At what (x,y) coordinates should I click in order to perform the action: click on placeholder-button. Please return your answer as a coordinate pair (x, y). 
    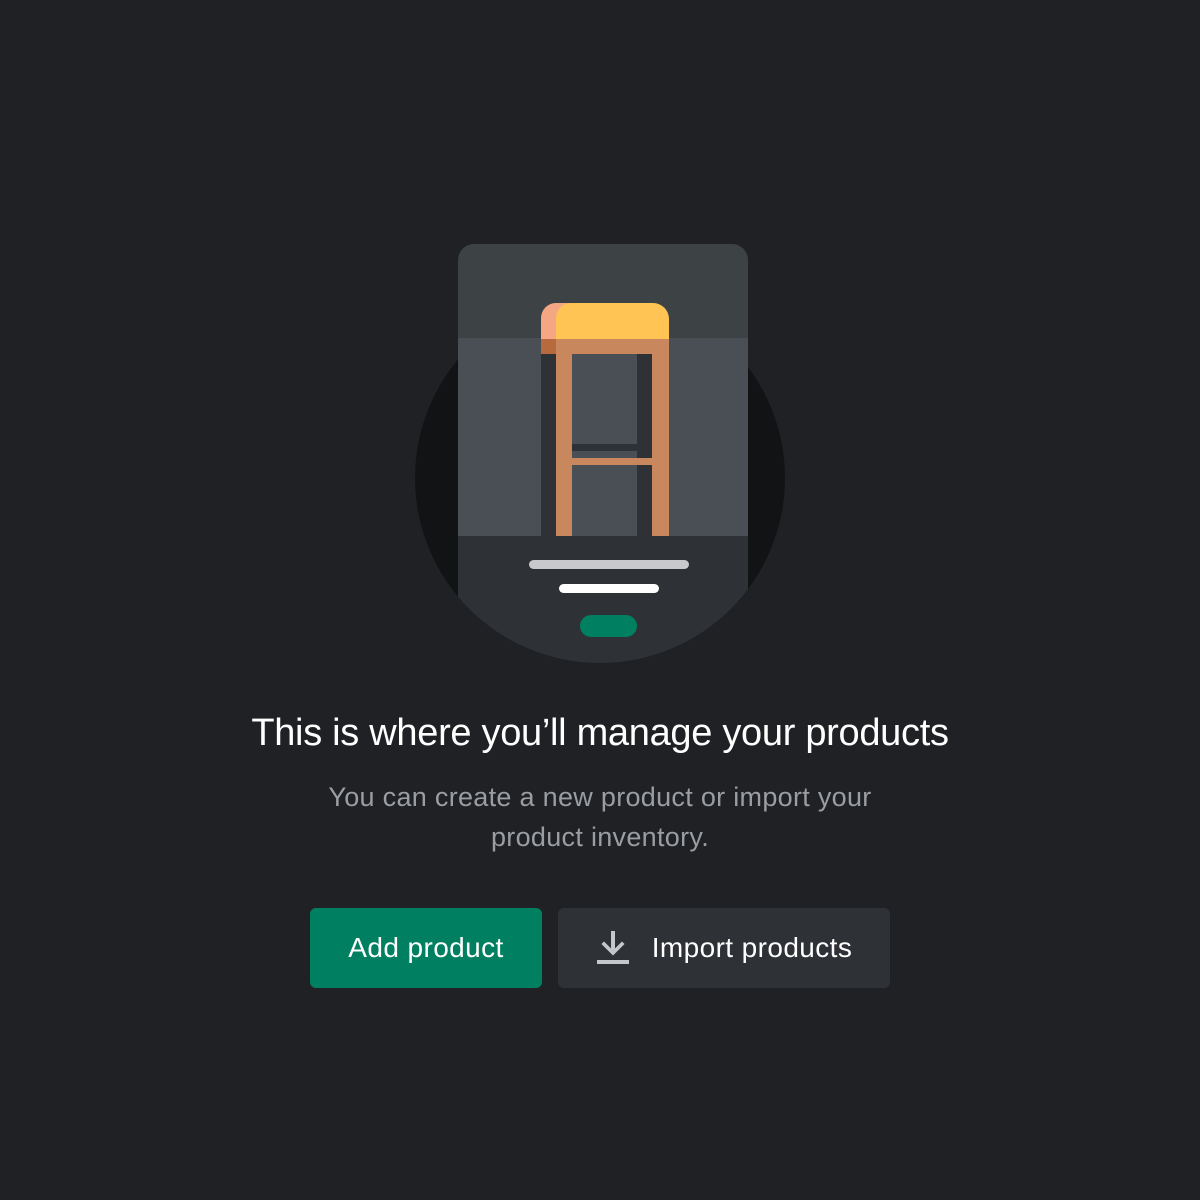
    Looking at the image, I should click on (608, 626).